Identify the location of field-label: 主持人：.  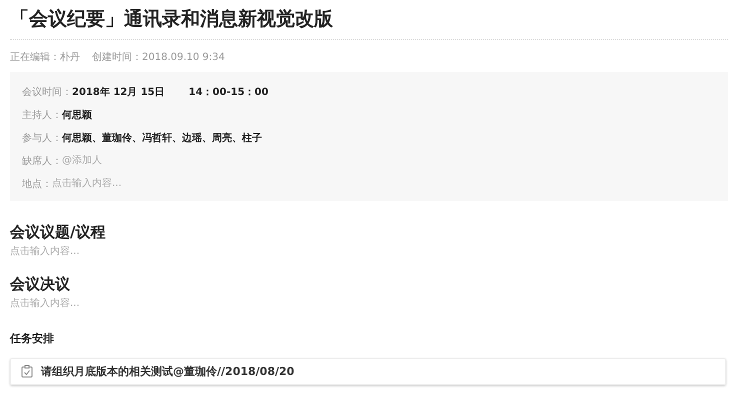
(42, 115).